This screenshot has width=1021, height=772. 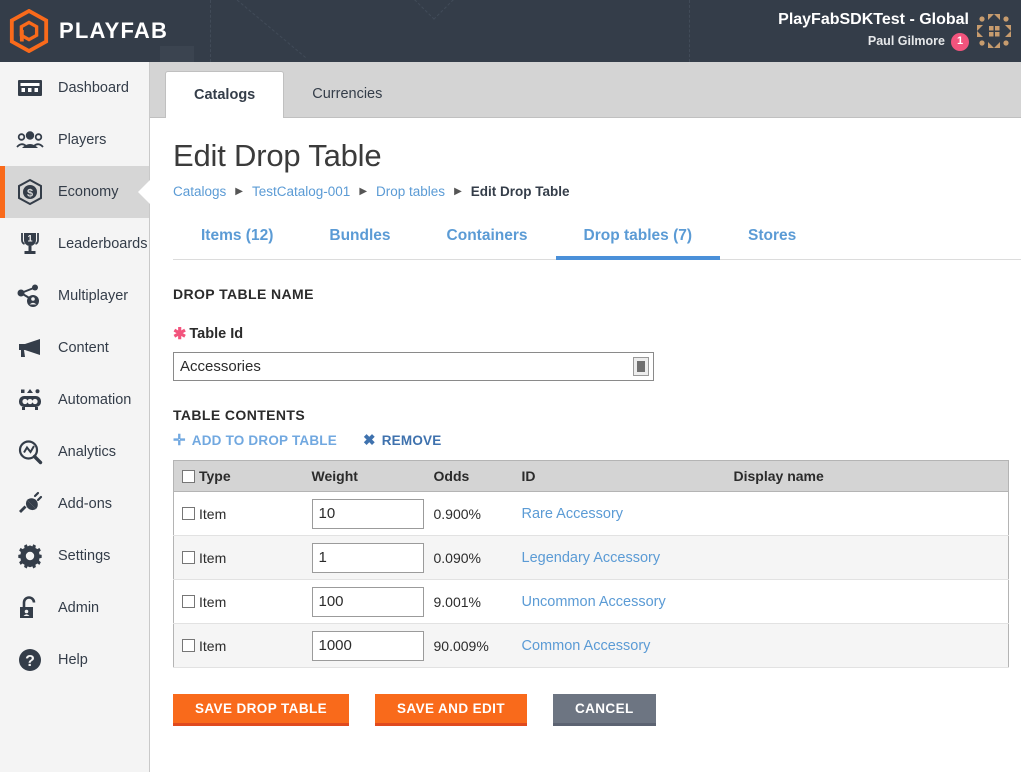 What do you see at coordinates (29, 31) in the screenshot?
I see `playfab-hex-logo` at bounding box center [29, 31].